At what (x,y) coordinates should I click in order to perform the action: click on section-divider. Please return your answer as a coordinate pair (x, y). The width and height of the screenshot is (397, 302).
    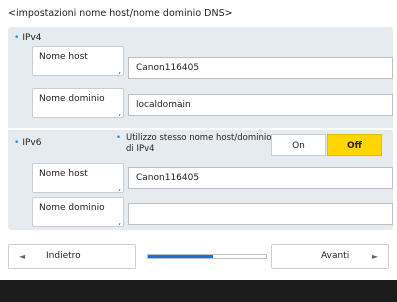
    Looking at the image, I should click on (200, 129).